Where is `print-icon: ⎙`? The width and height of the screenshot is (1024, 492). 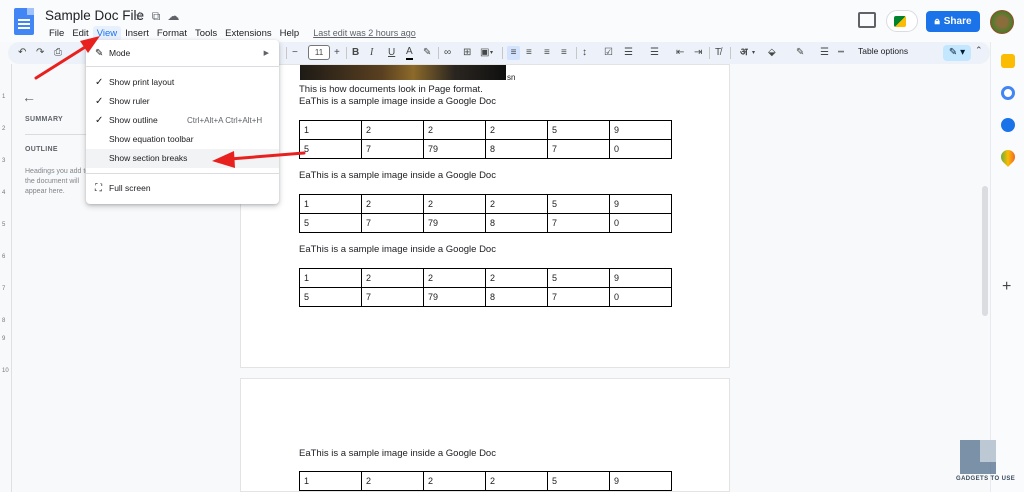 print-icon: ⎙ is located at coordinates (58, 53).